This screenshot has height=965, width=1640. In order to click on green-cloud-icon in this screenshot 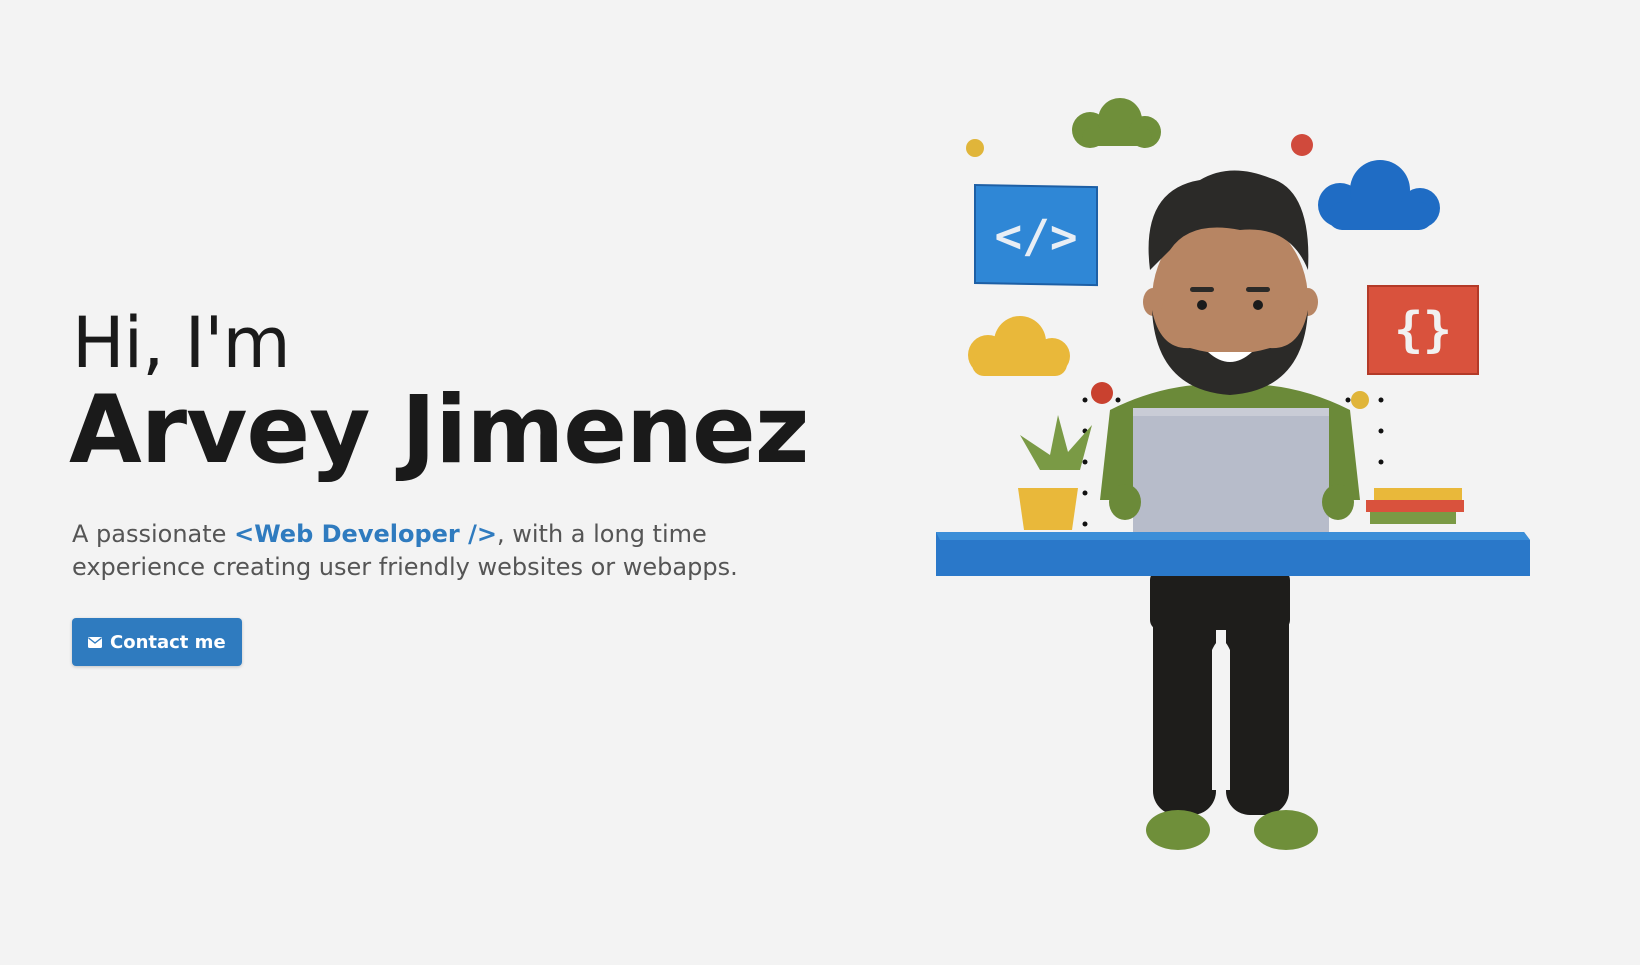, I will do `click(1116, 123)`.